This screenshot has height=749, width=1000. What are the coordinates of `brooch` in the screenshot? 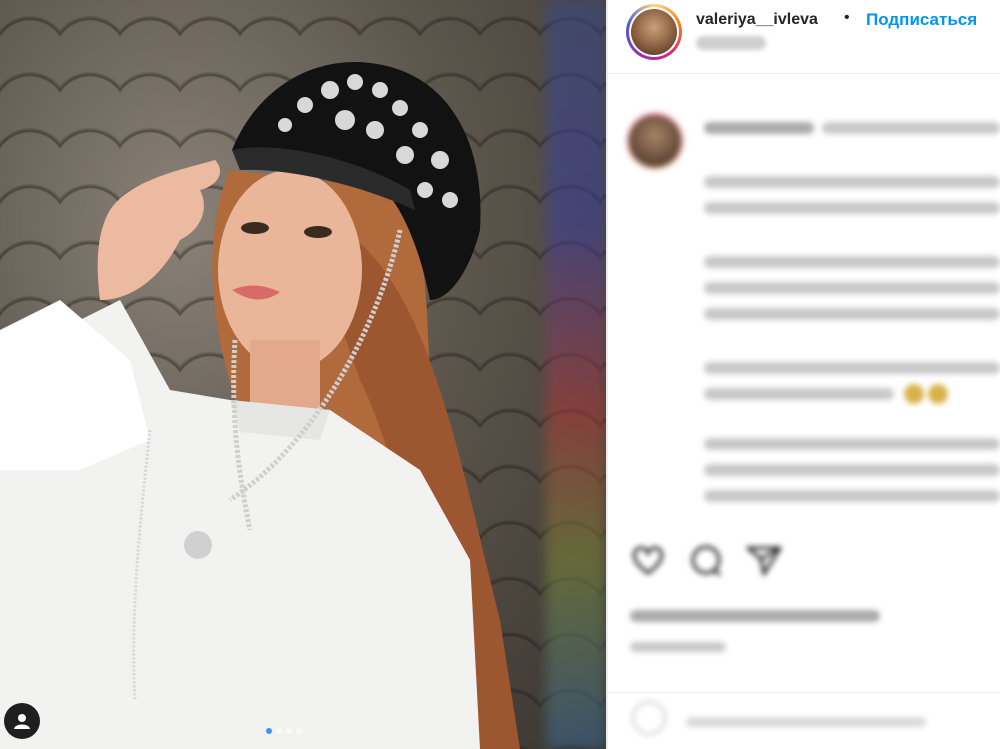 It's located at (198, 545).